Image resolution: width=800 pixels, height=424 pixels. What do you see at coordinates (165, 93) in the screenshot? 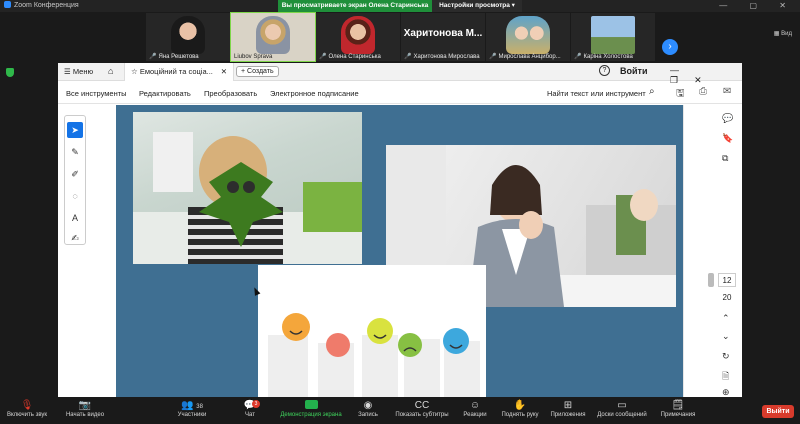
I see `edit-tab: Редактировать` at bounding box center [165, 93].